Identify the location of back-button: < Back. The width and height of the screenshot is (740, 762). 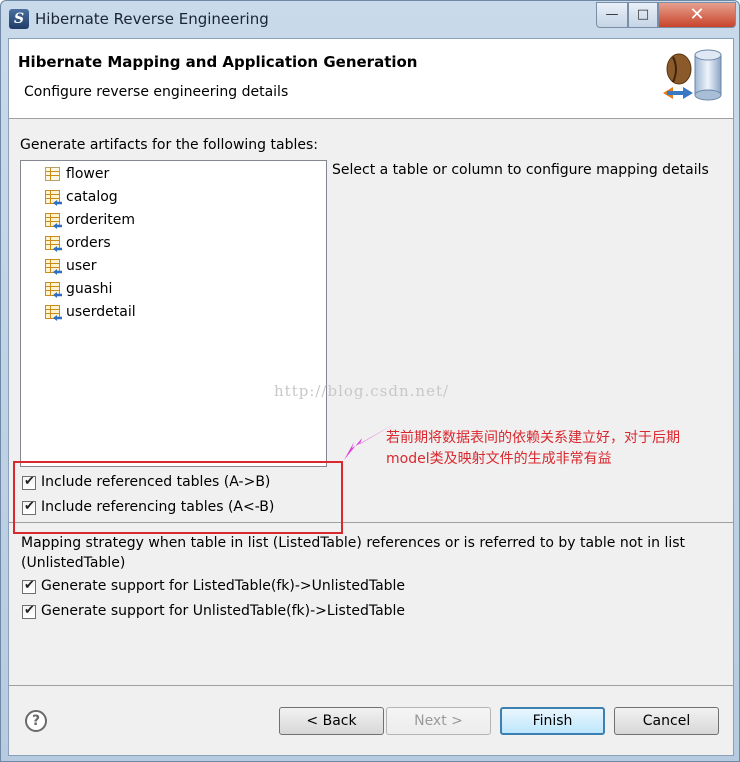
(331, 721).